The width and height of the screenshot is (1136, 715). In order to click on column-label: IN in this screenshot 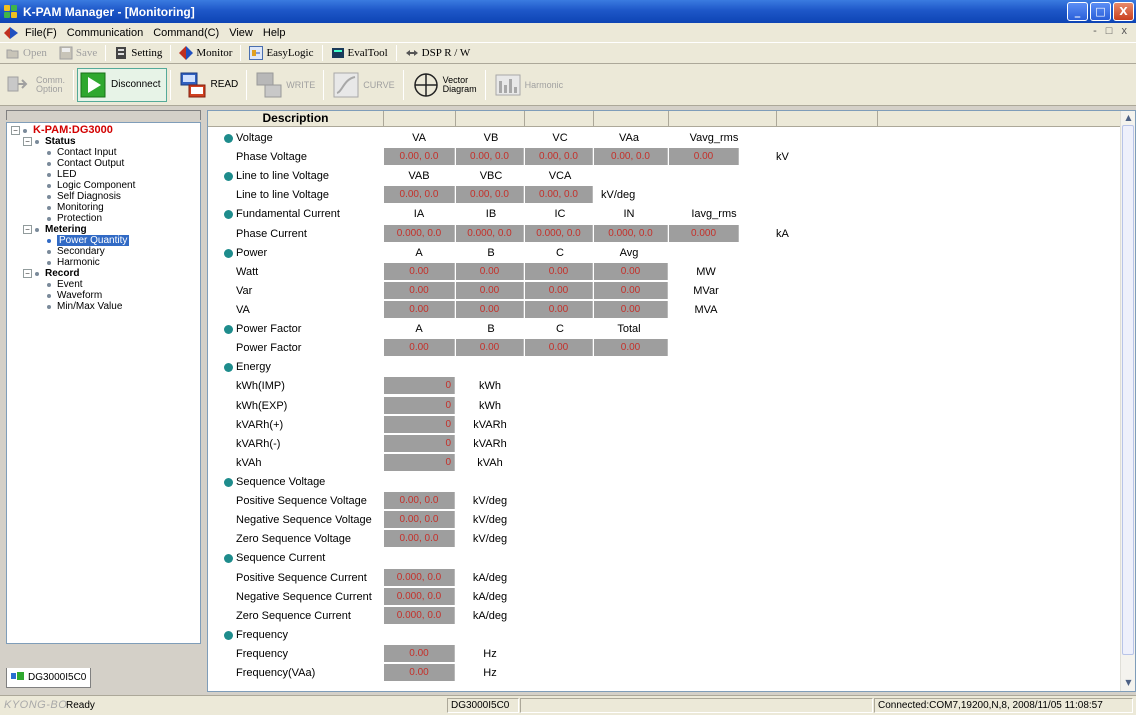, I will do `click(629, 214)`.